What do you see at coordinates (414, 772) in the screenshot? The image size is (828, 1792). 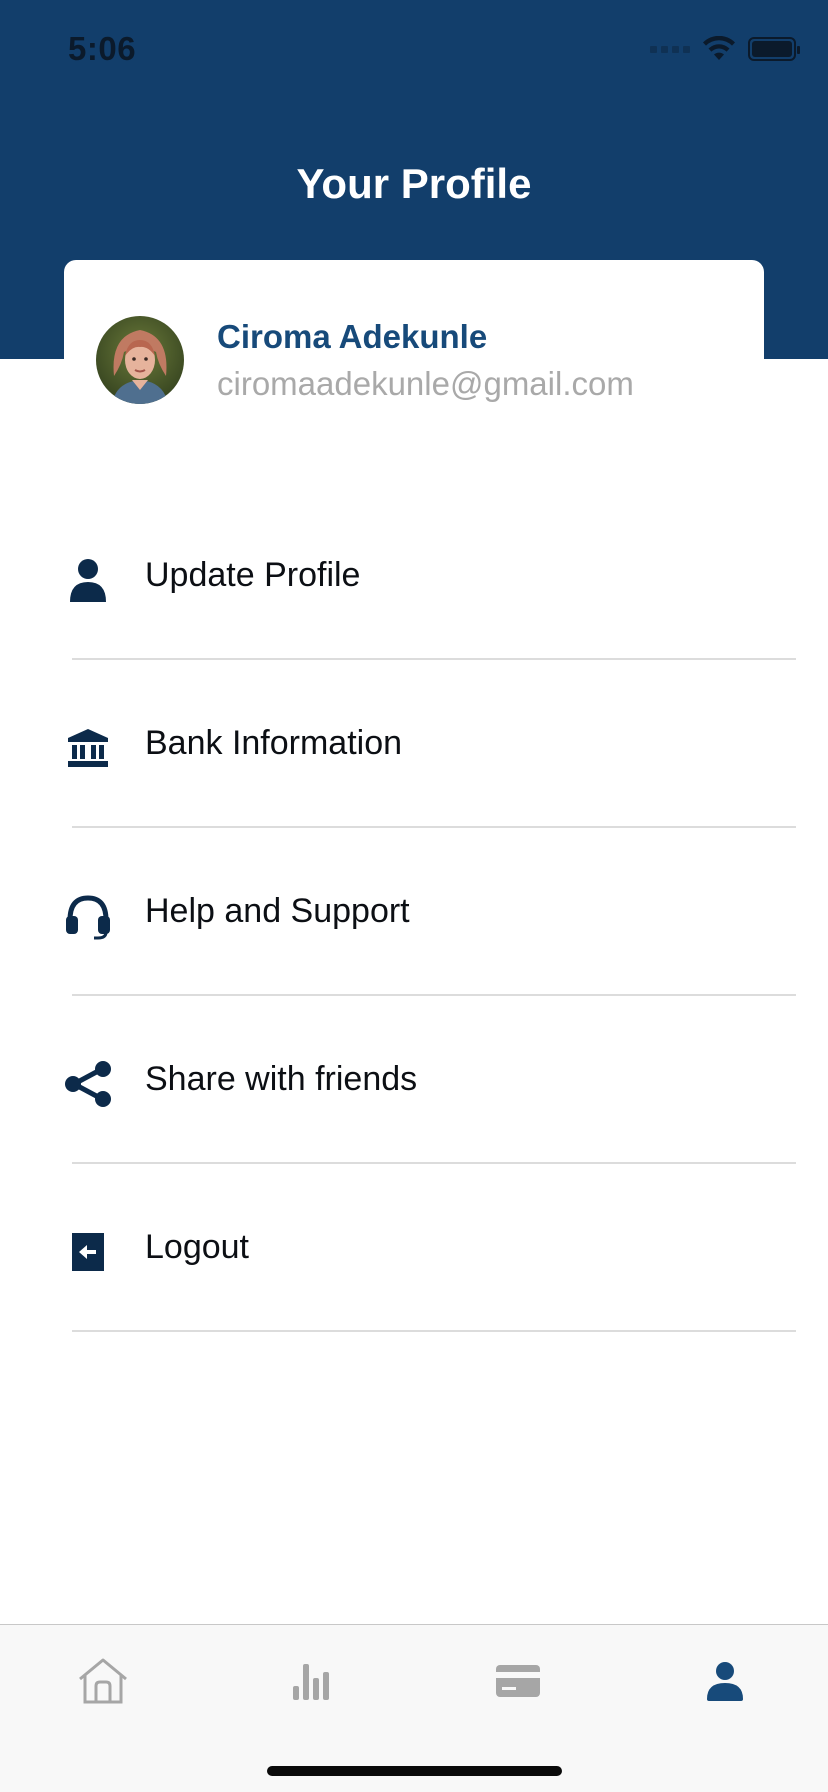 I see `menu-item-bank-information: Bank Information` at bounding box center [414, 772].